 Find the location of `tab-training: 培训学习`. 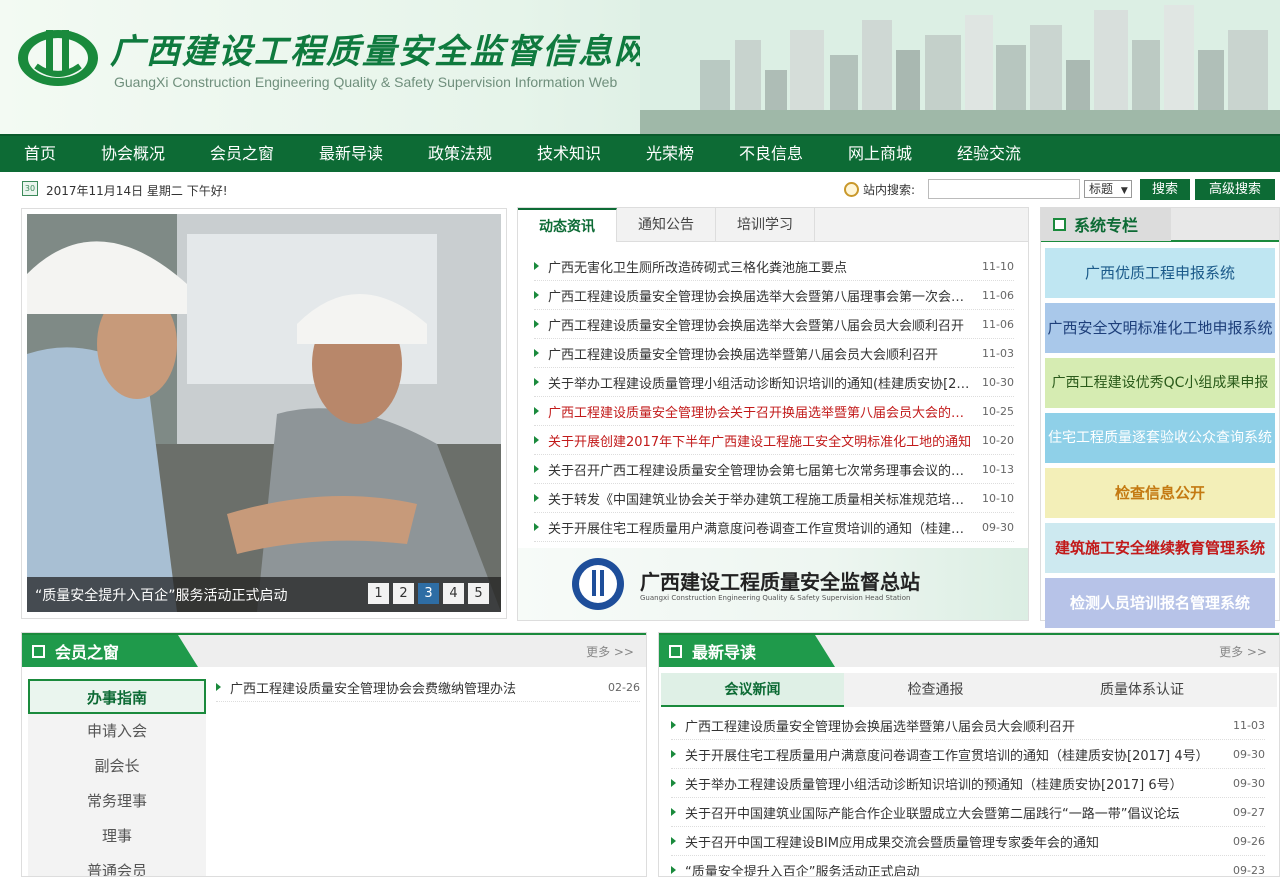

tab-training: 培训学习 is located at coordinates (765, 225).